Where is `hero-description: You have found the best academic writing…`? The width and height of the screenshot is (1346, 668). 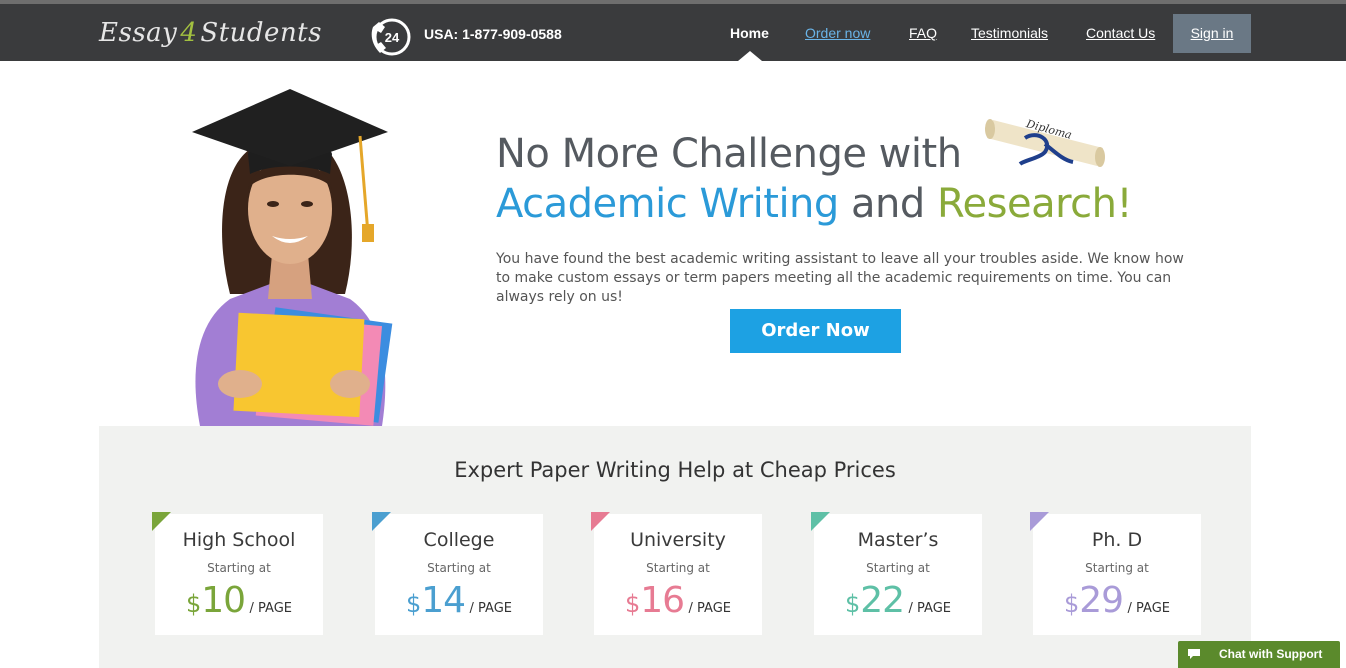
hero-description: You have found the best academic writing… is located at coordinates (840, 278).